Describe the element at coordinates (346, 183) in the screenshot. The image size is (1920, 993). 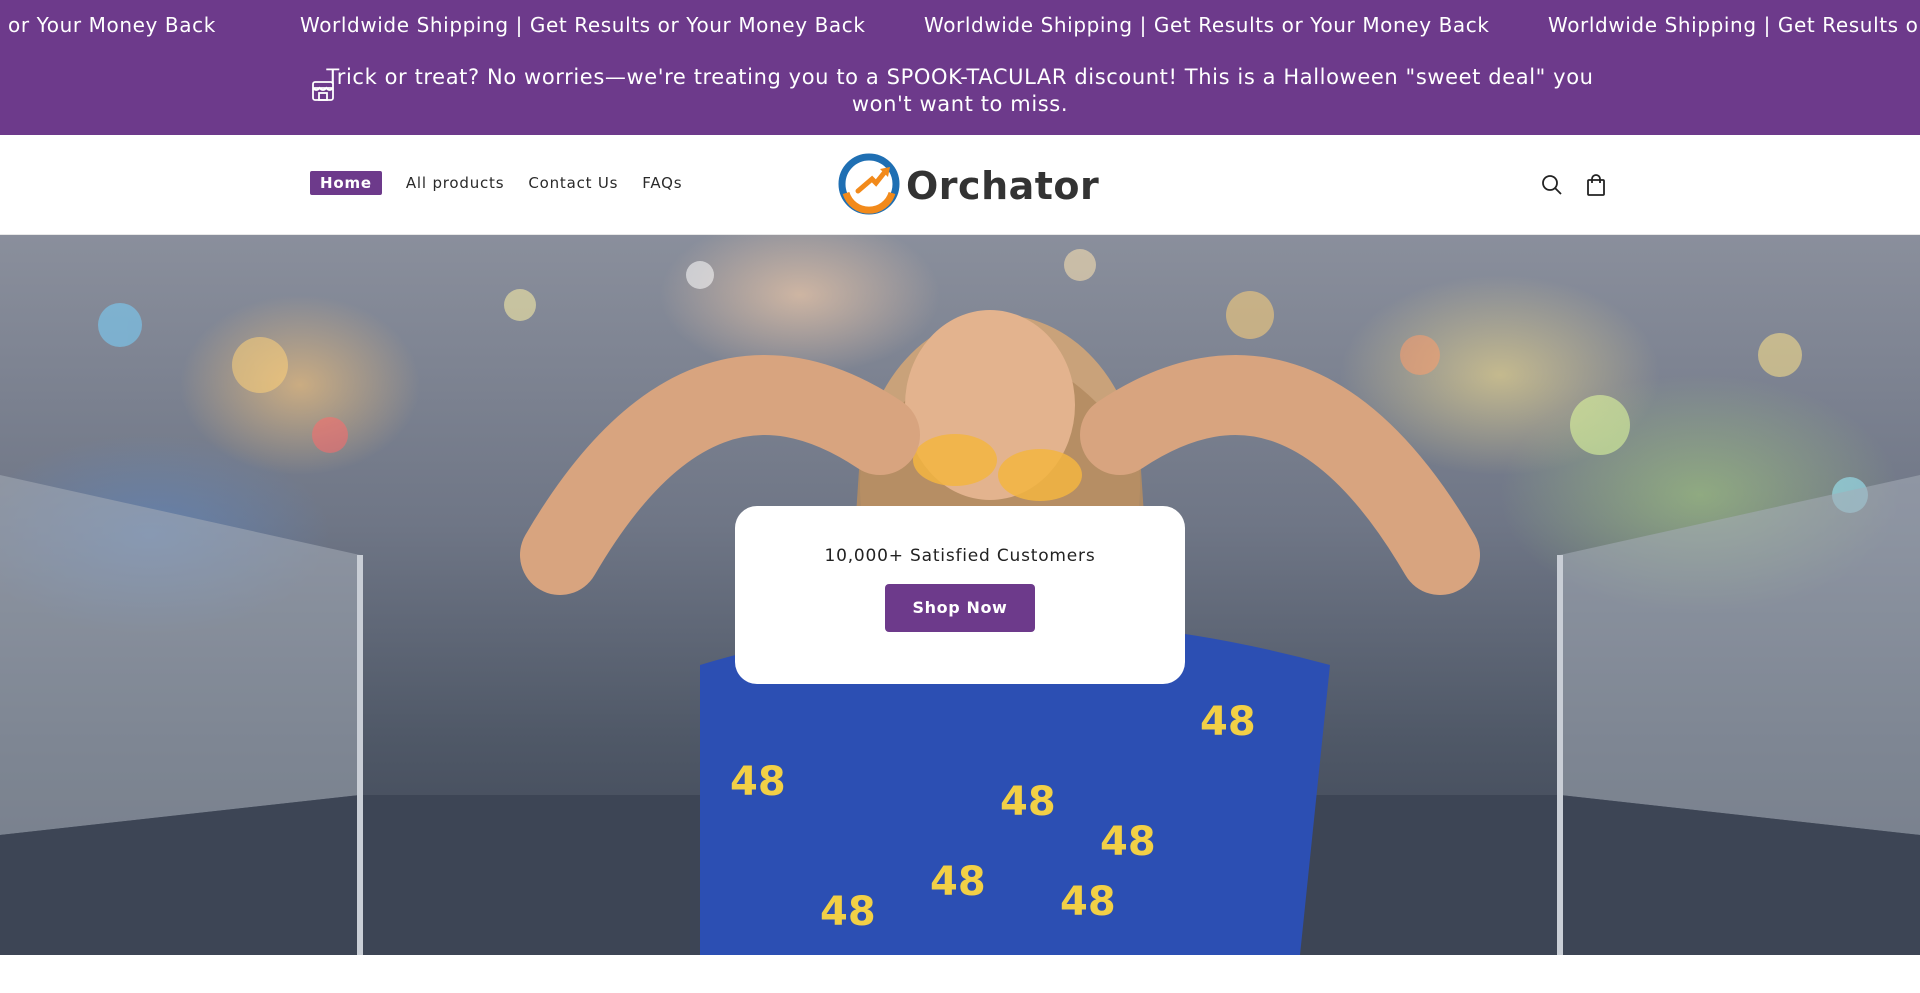
I see `nav-home: Home` at that location.